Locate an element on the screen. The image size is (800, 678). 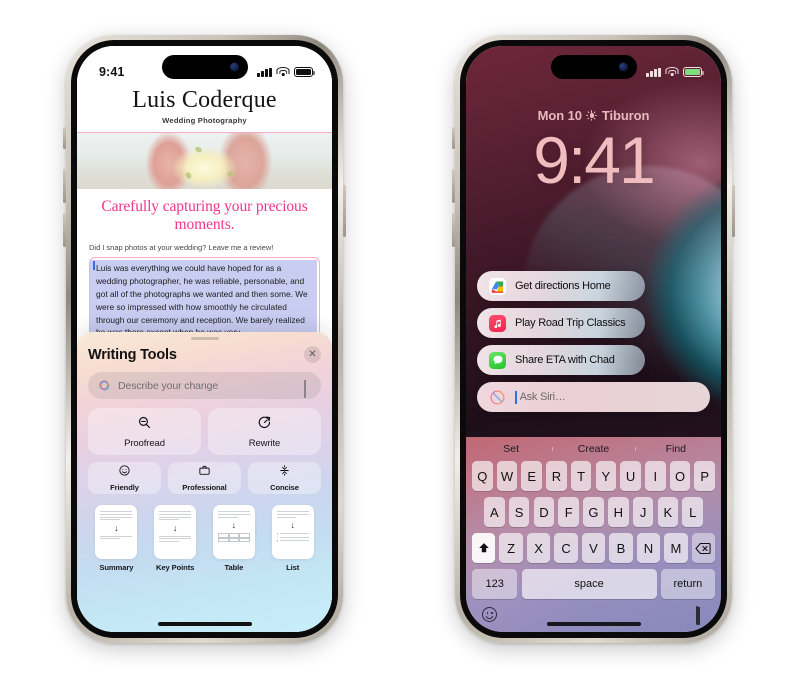
volume-down-button-right is located at coordinates (453, 230).